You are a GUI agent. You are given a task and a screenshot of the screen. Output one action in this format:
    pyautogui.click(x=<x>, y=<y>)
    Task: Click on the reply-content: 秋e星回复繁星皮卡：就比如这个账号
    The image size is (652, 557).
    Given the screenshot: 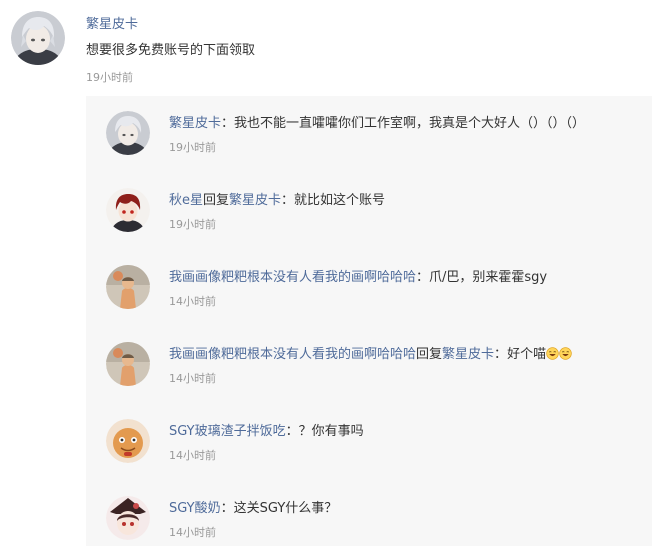 What is the action you would take?
    pyautogui.click(x=277, y=198)
    